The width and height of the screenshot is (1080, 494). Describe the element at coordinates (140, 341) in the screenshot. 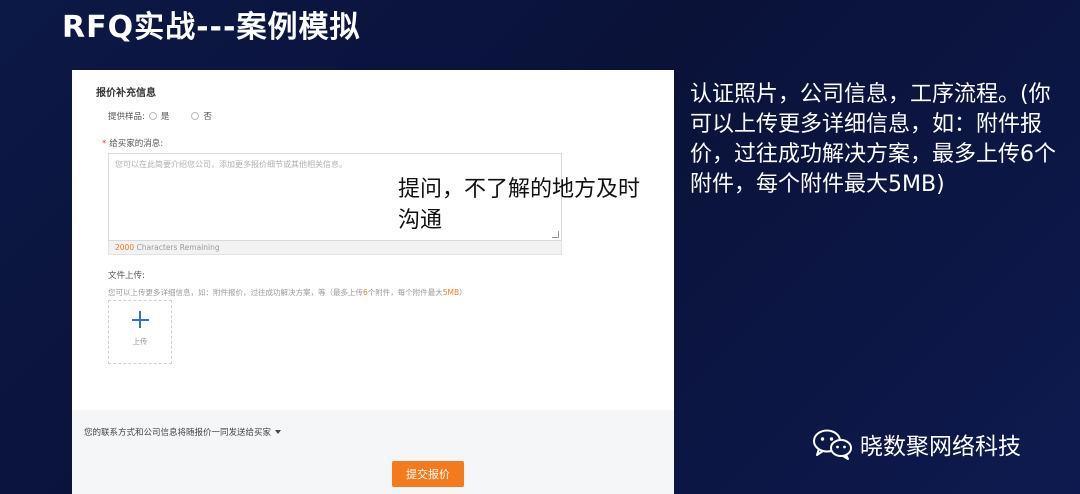

I see `upload-button-label: 上传` at that location.